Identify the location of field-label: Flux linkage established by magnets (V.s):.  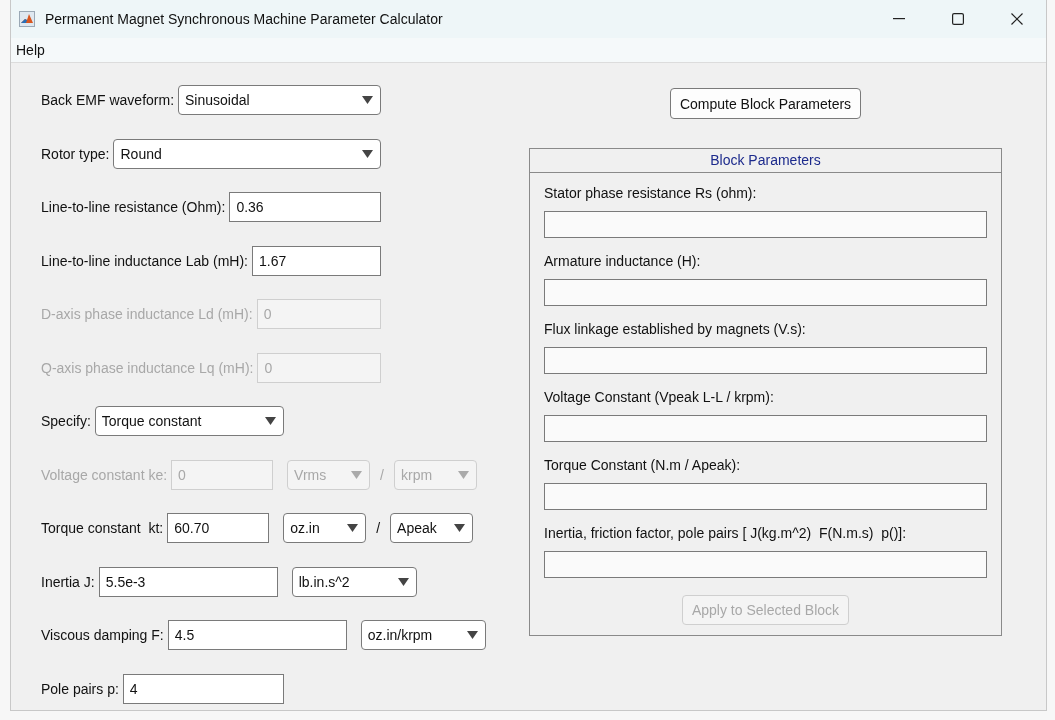
(675, 329).